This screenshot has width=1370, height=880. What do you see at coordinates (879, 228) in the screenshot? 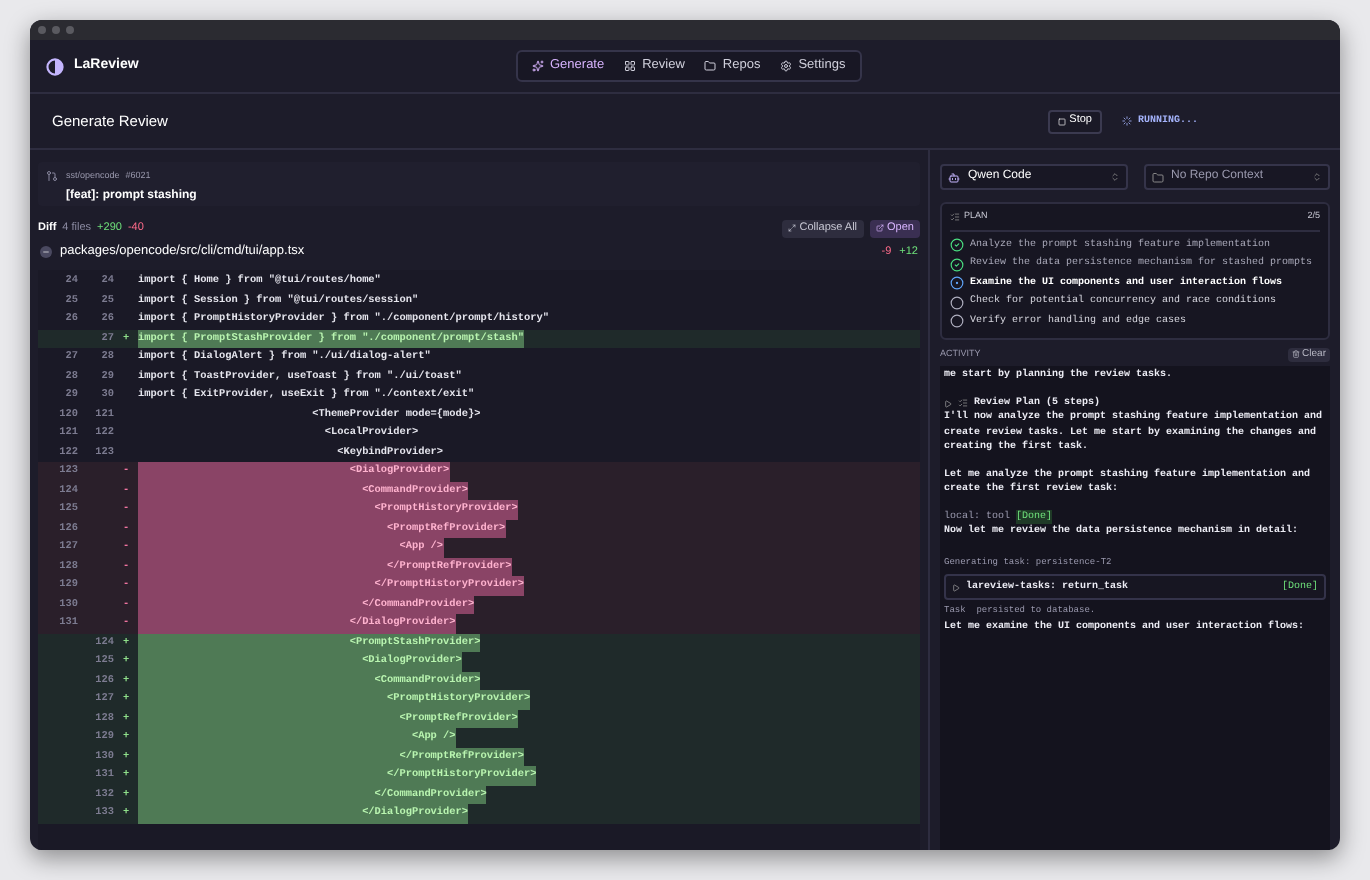
I see `external-link-icon` at bounding box center [879, 228].